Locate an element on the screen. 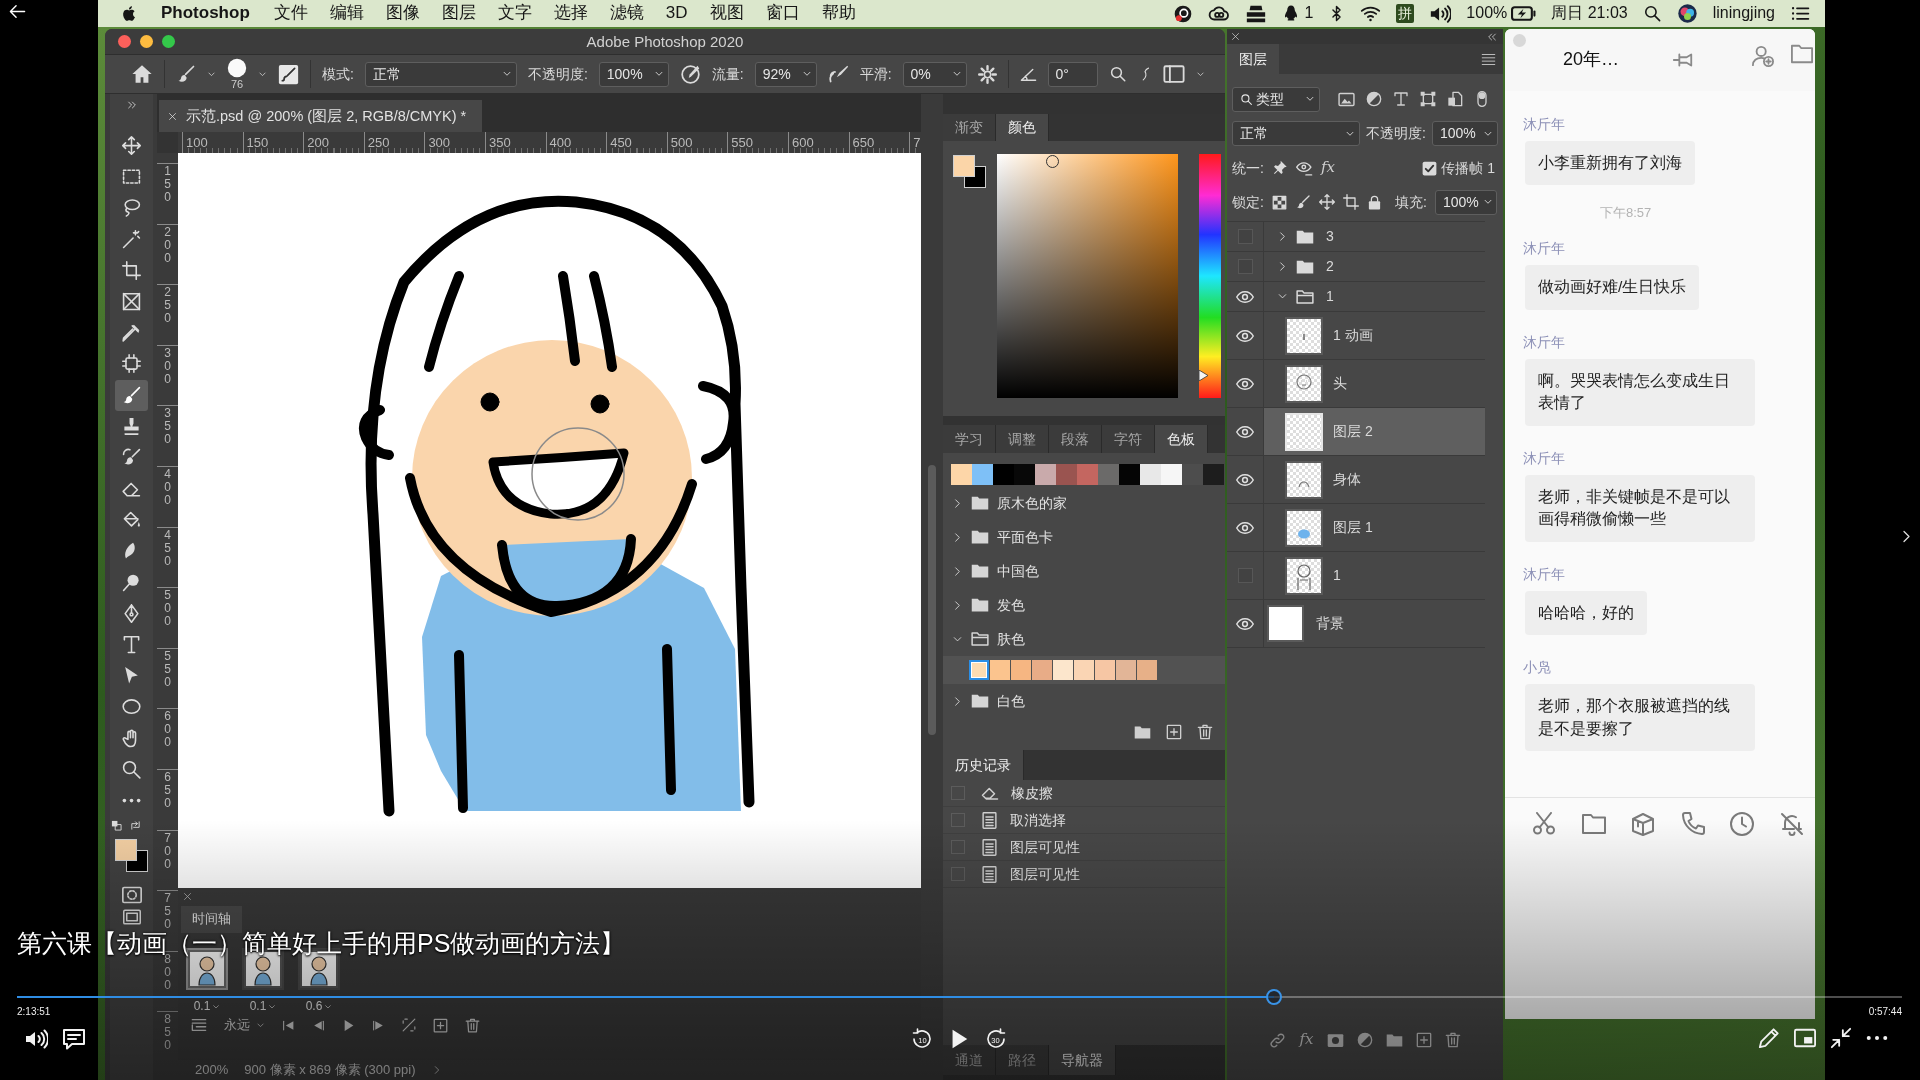  checkerboard-icon is located at coordinates (1279, 202).